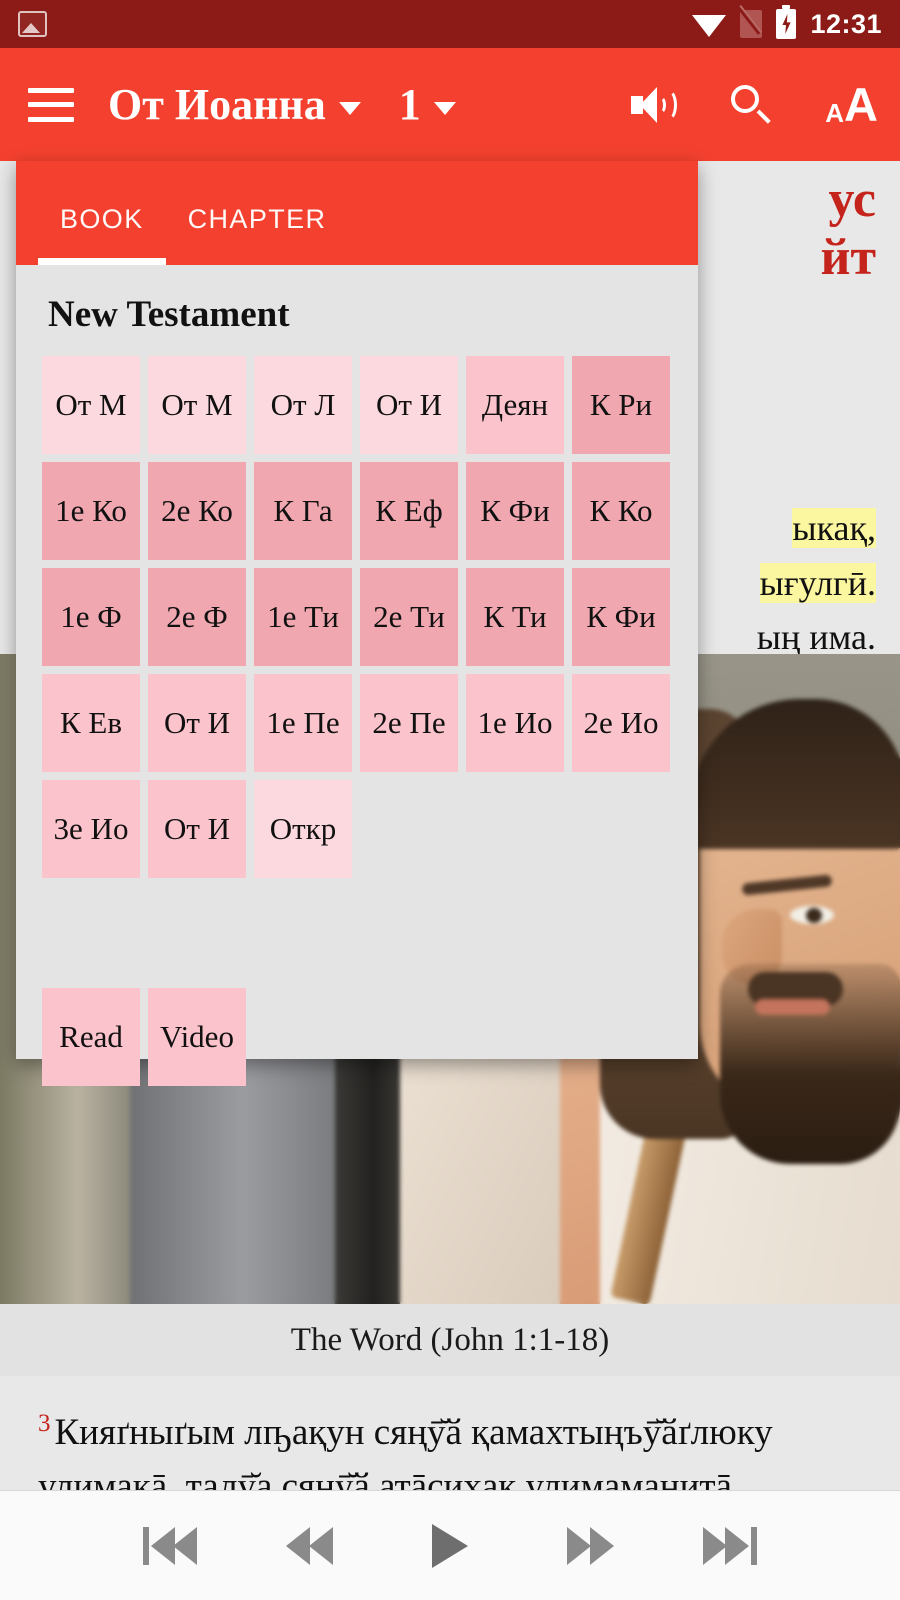  What do you see at coordinates (750, 22) in the screenshot?
I see `no-sim-icon` at bounding box center [750, 22].